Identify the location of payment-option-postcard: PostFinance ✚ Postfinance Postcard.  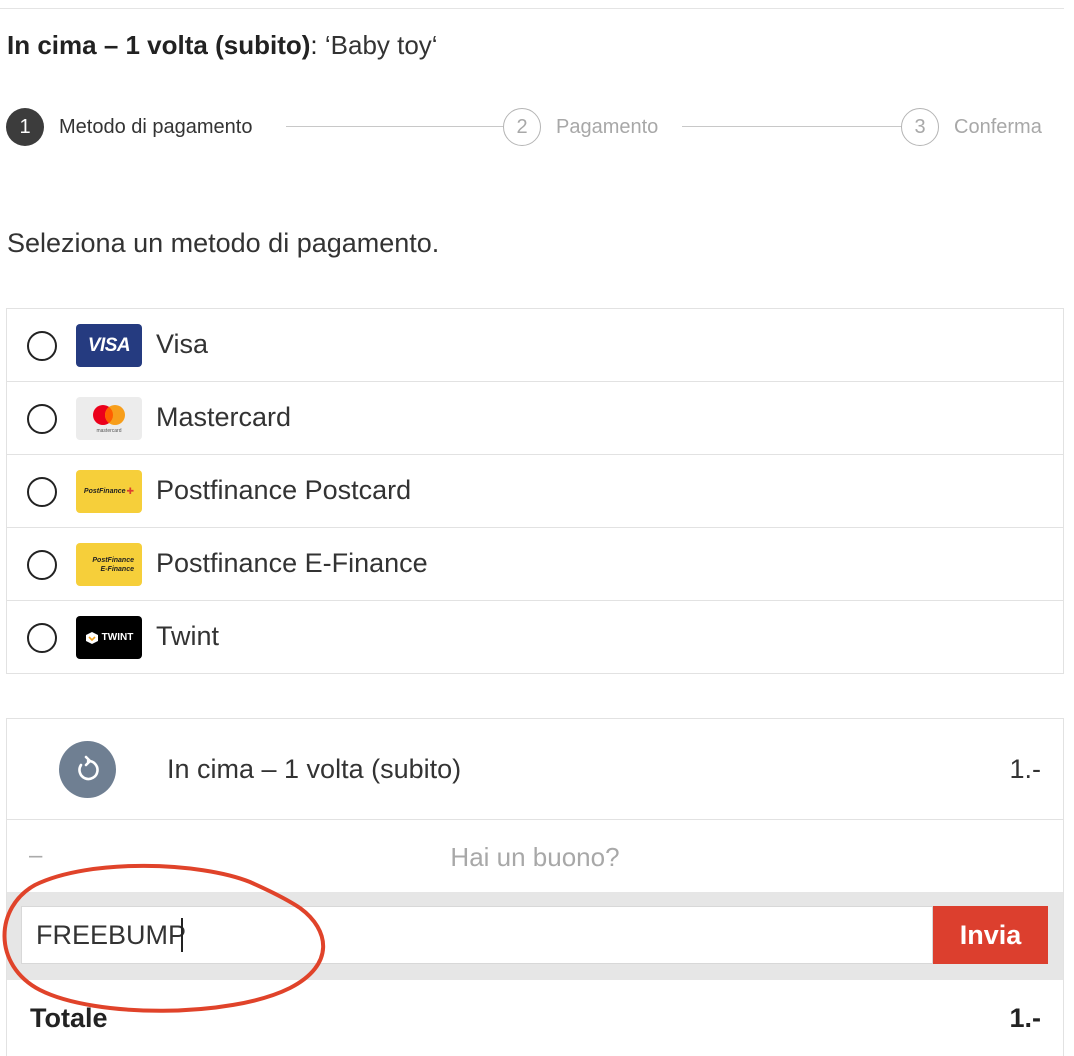
(535, 491).